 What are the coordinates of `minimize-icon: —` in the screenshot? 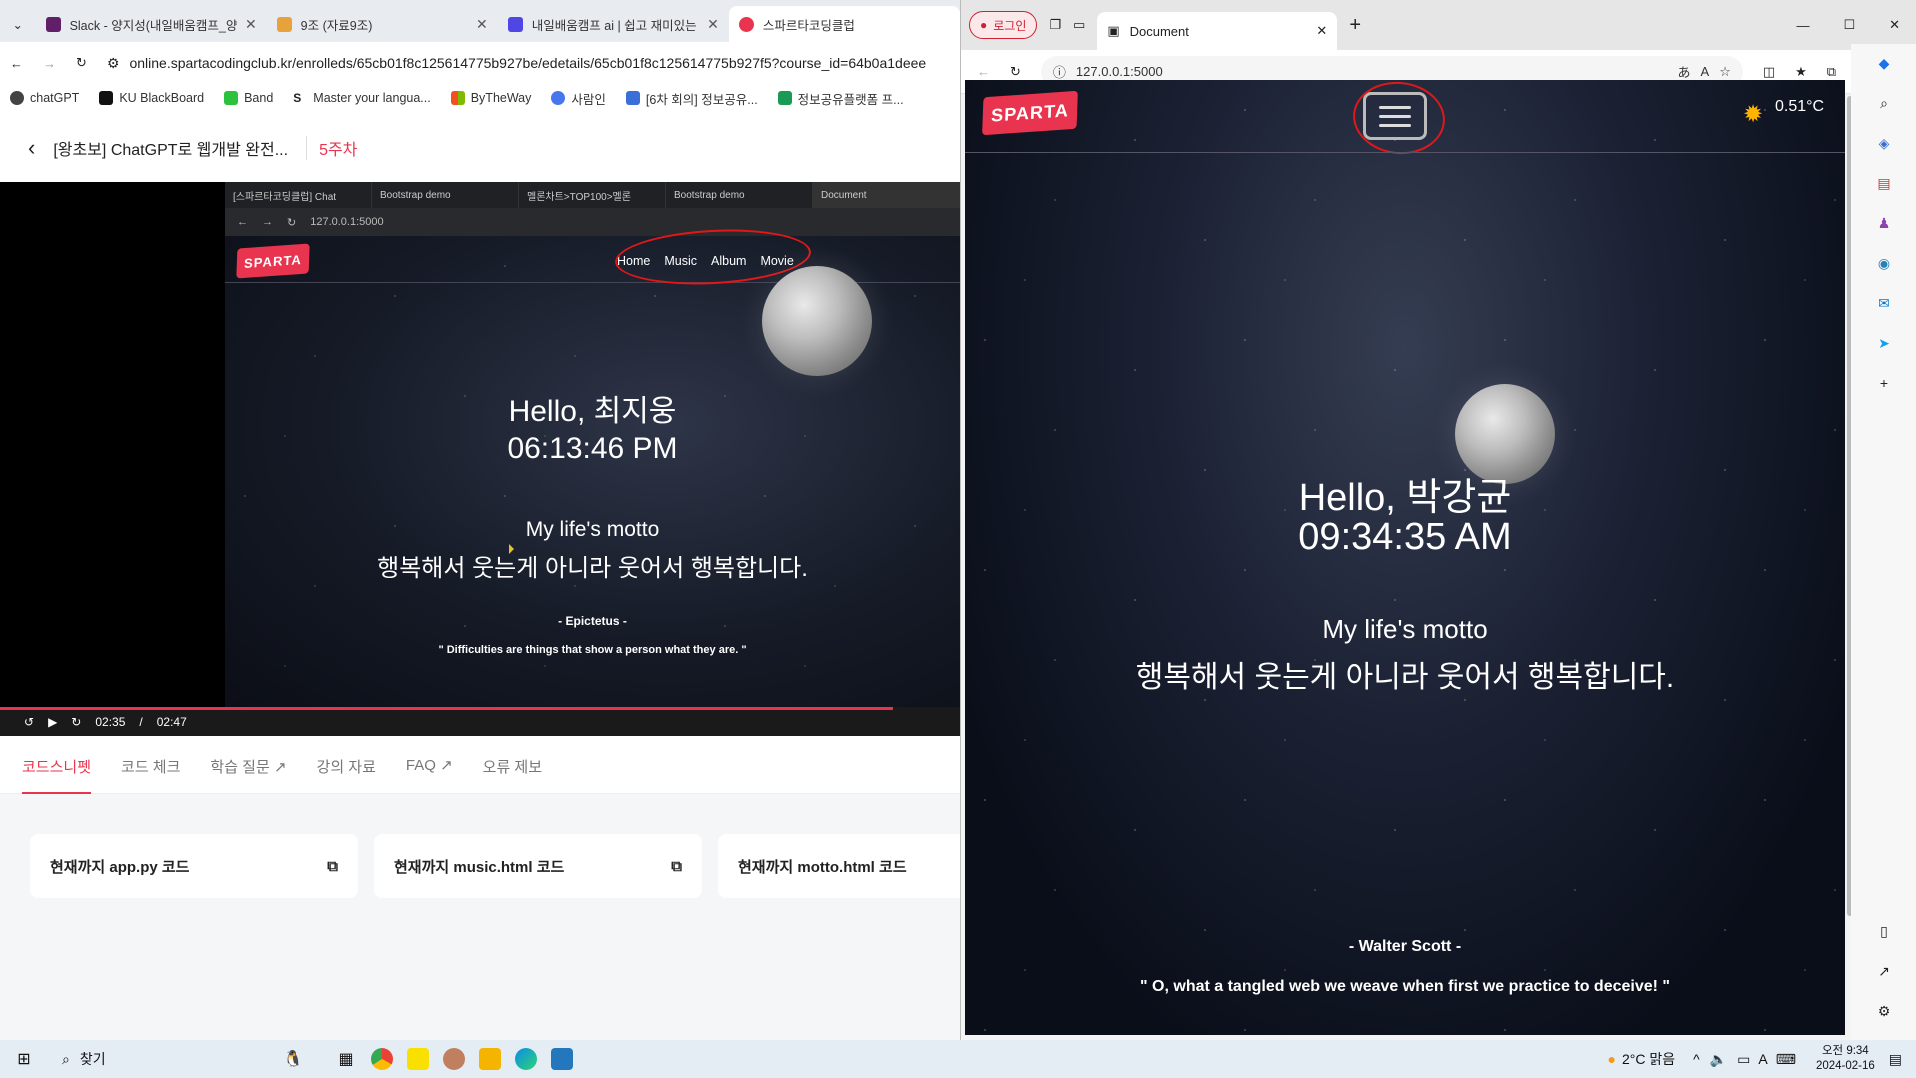 It's located at (1802, 25).